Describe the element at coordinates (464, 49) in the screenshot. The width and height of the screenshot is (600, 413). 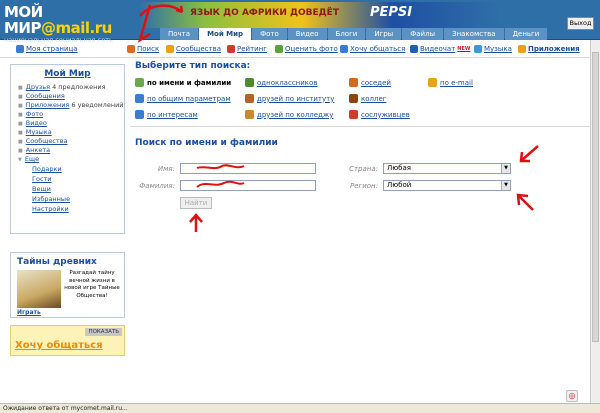
I see `new-badge: NEW` at that location.